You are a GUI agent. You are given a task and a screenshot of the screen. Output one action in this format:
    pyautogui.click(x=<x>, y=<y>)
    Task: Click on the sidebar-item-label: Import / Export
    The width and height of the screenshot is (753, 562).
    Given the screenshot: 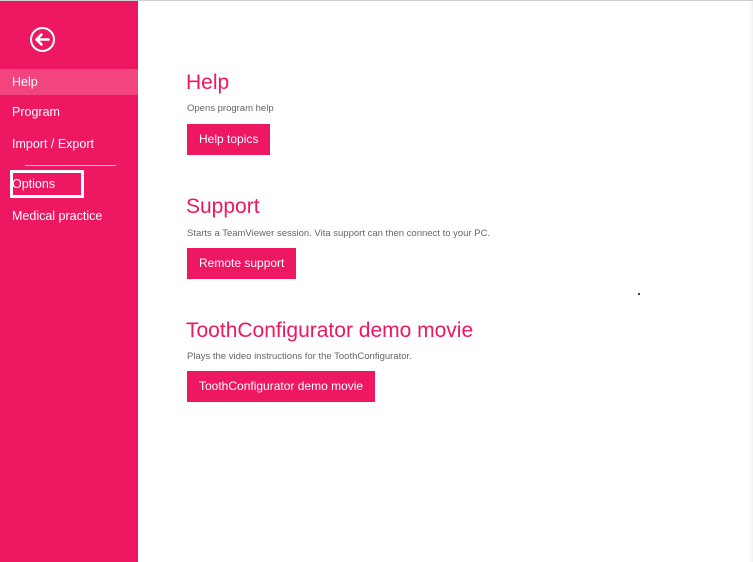 What is the action you would take?
    pyautogui.click(x=53, y=144)
    